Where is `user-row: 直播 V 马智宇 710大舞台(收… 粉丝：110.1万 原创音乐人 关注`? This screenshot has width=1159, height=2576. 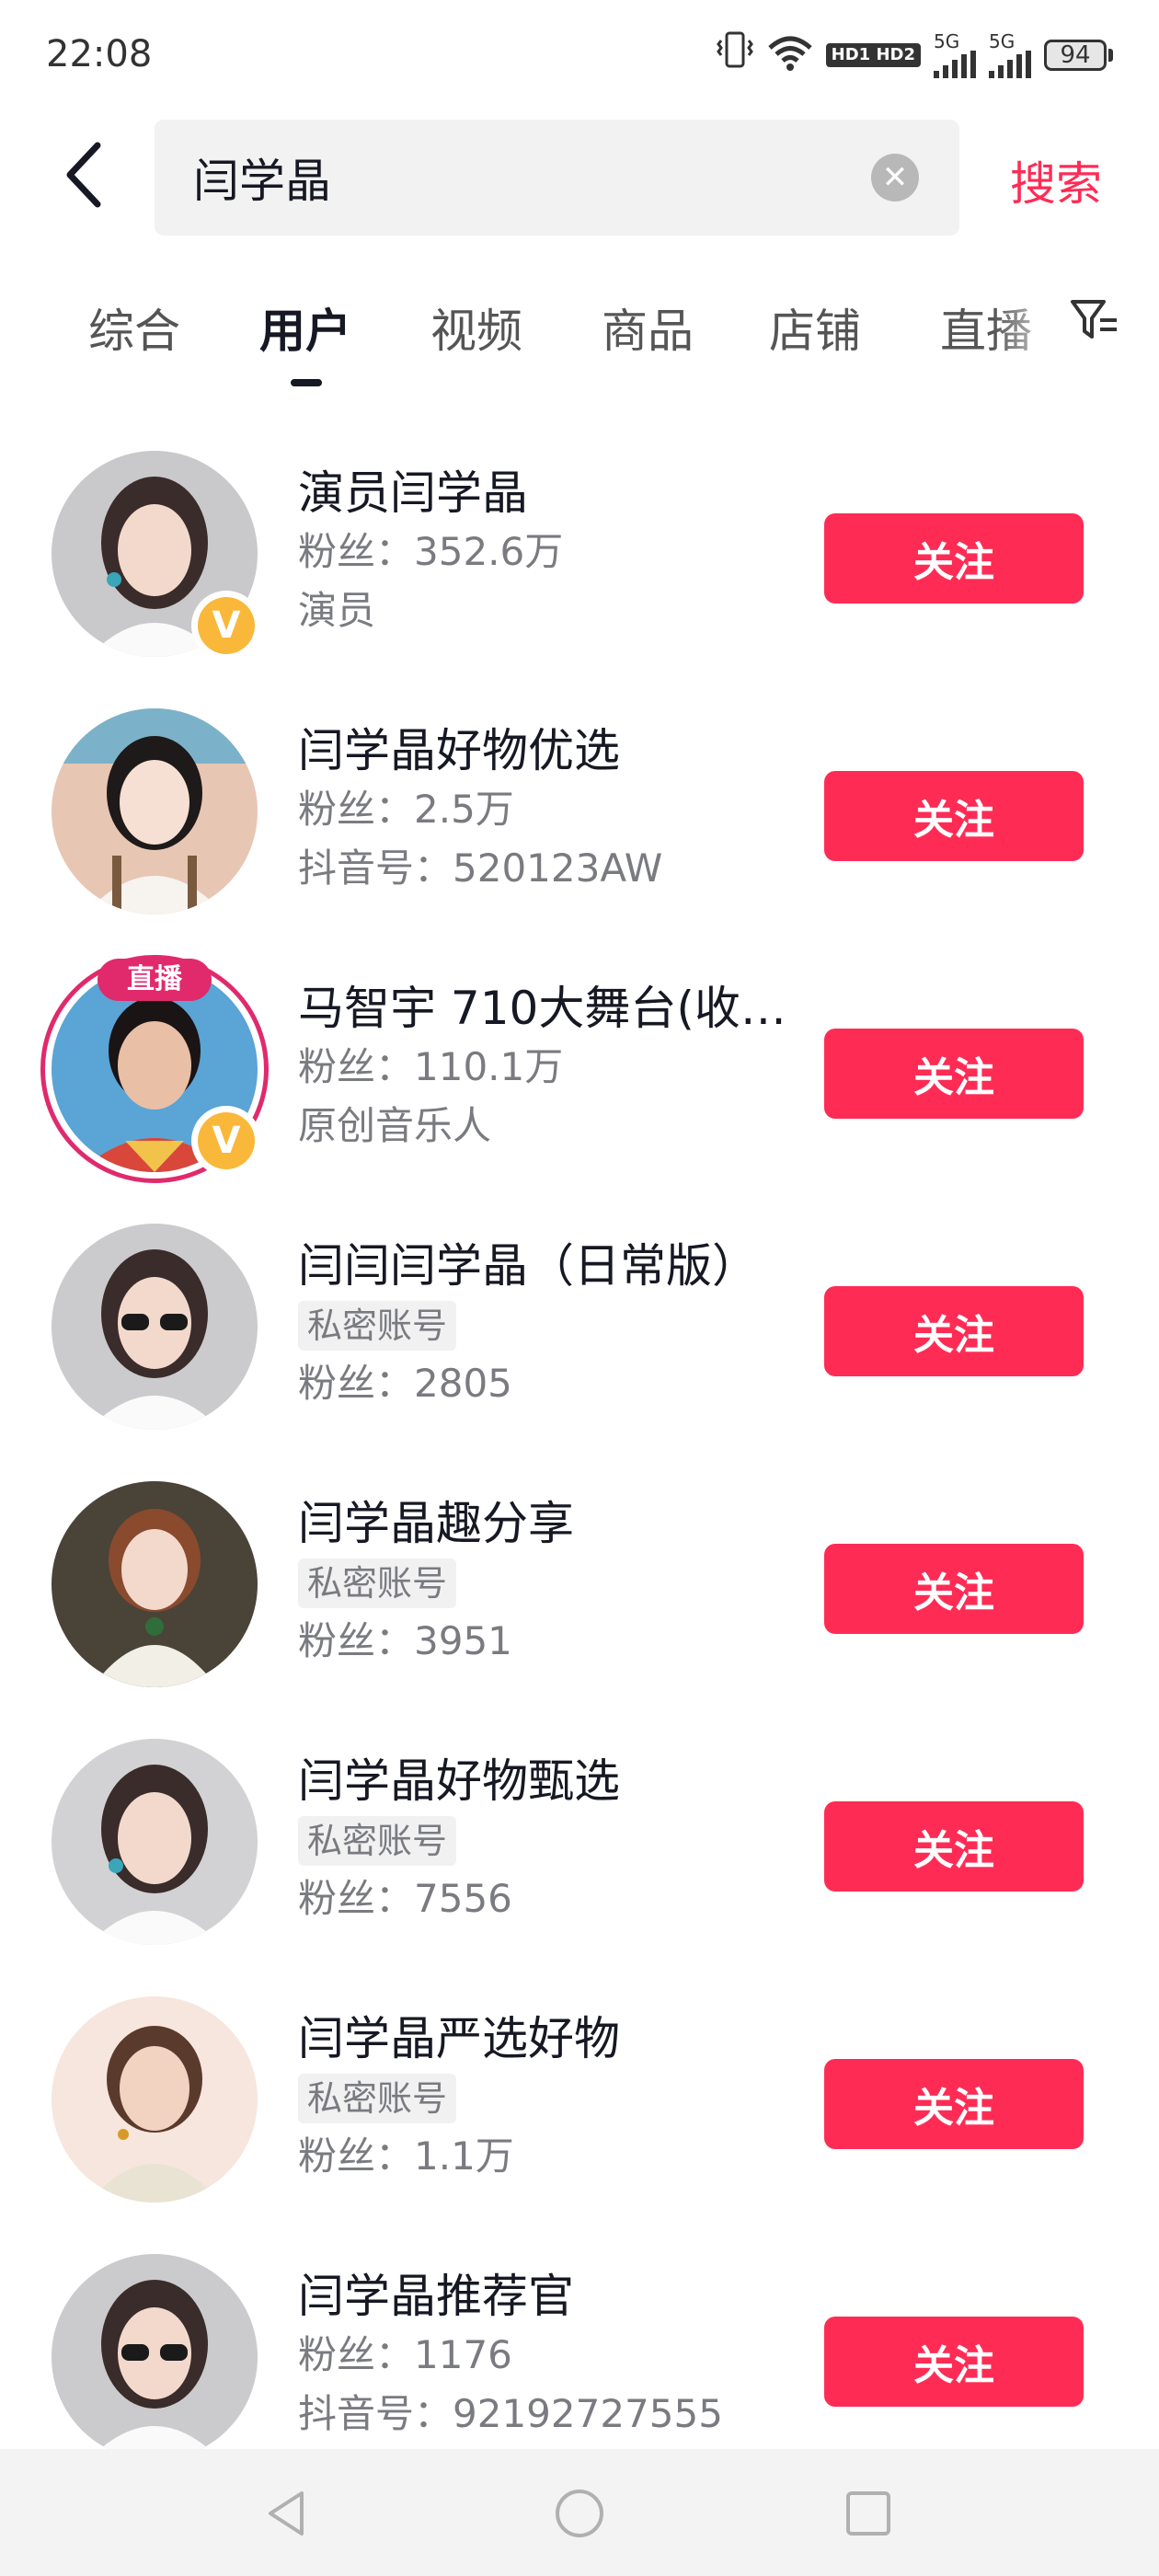 user-row: 直播 V 马智宇 710大舞台(收… 粉丝：110.1万 原创音乐人 关注 is located at coordinates (579, 1089).